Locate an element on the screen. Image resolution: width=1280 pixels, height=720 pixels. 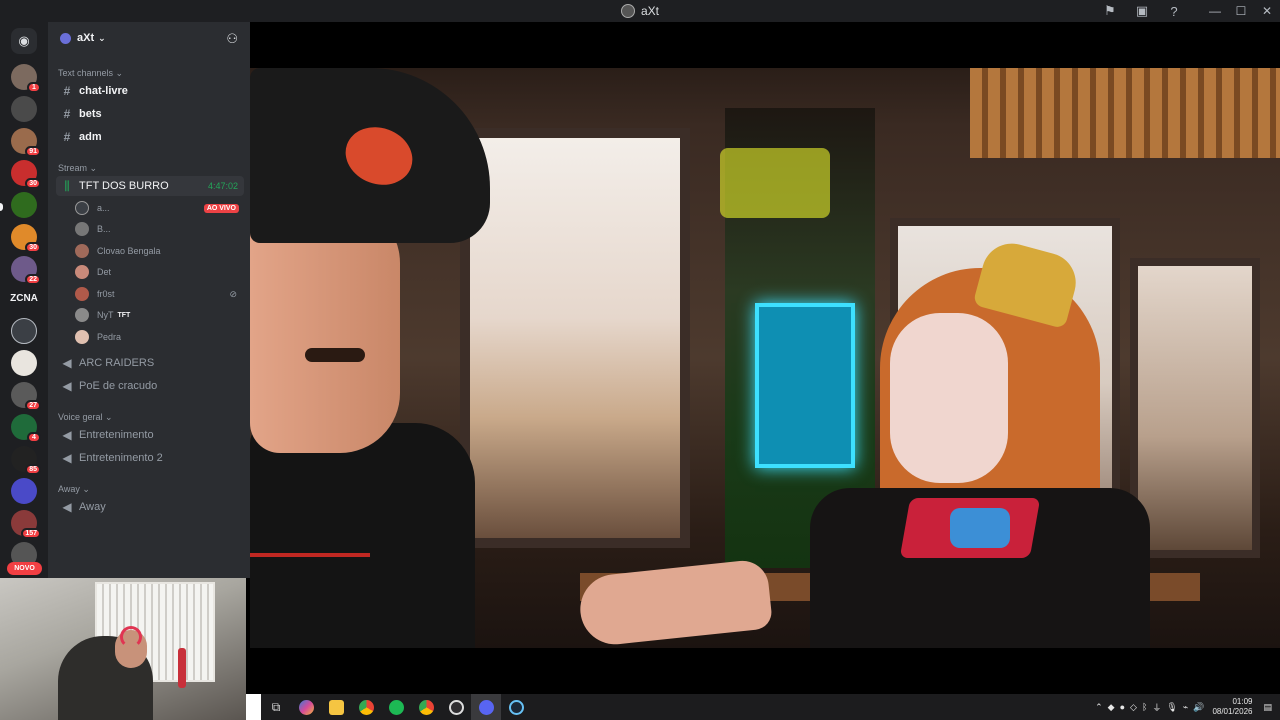
discord-taskbar-icon is located at coordinates (486, 707).